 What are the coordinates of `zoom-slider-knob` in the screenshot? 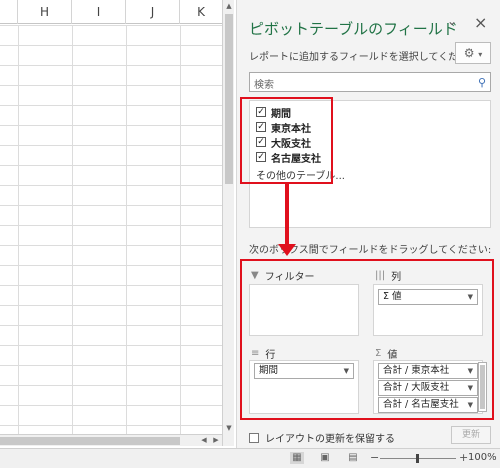 It's located at (417, 458).